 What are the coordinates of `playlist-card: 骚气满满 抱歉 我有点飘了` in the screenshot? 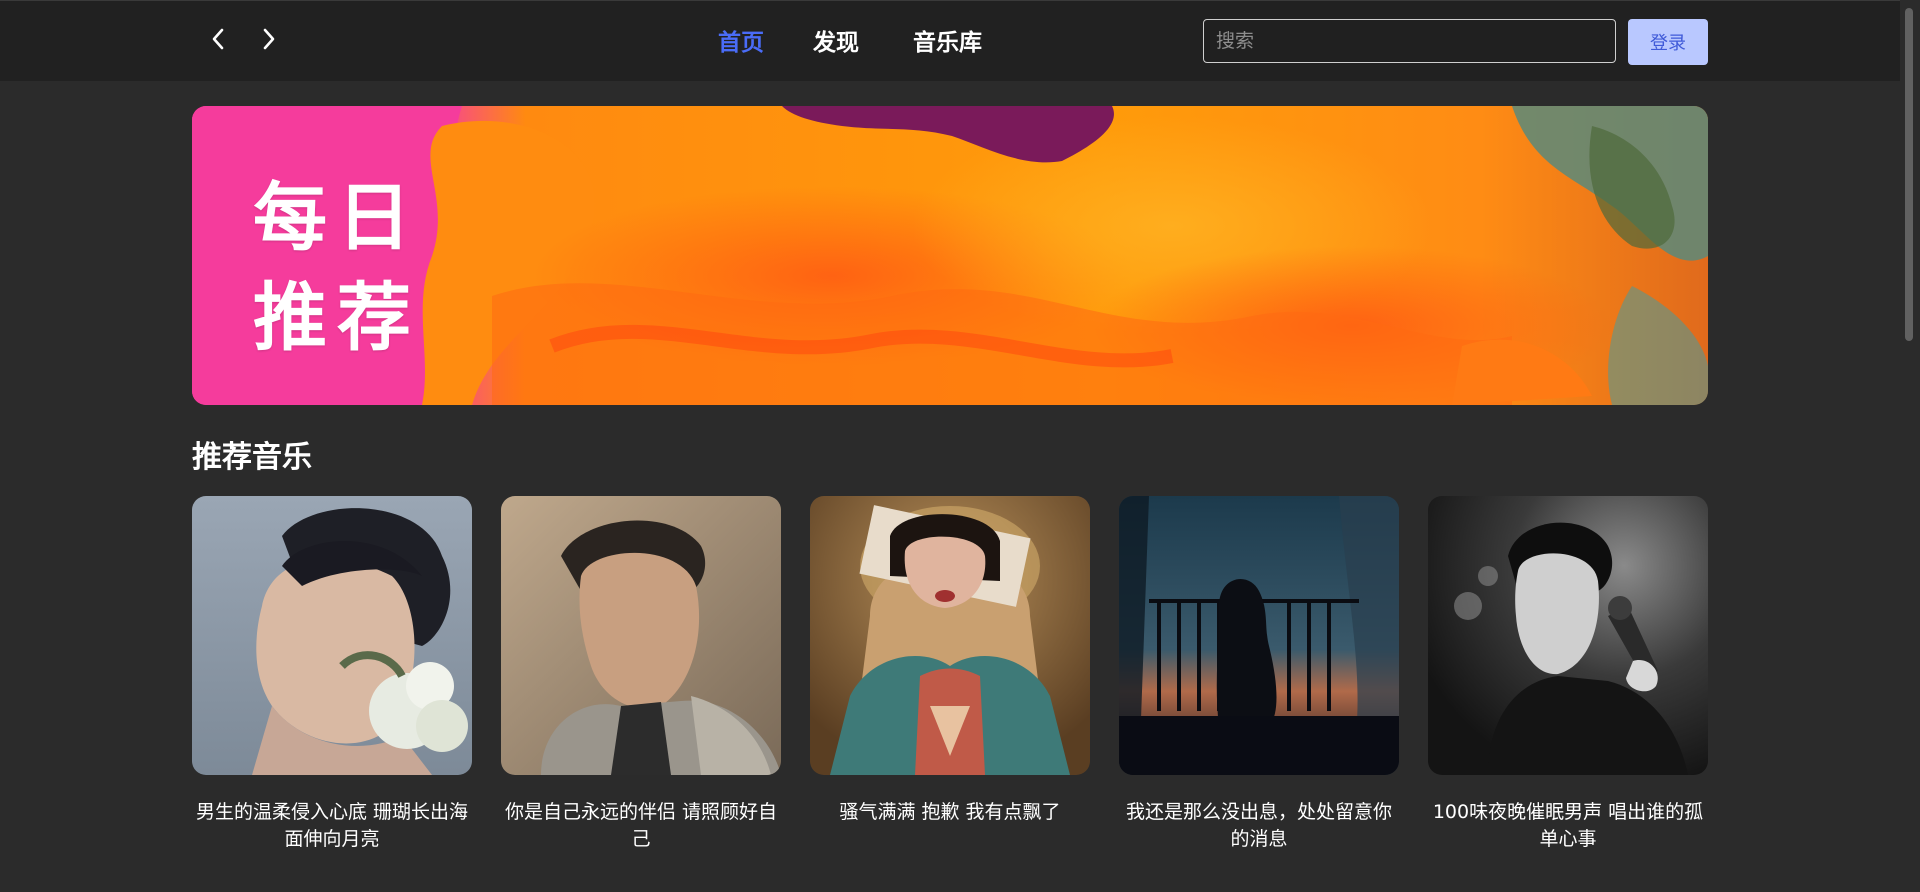 It's located at (950, 674).